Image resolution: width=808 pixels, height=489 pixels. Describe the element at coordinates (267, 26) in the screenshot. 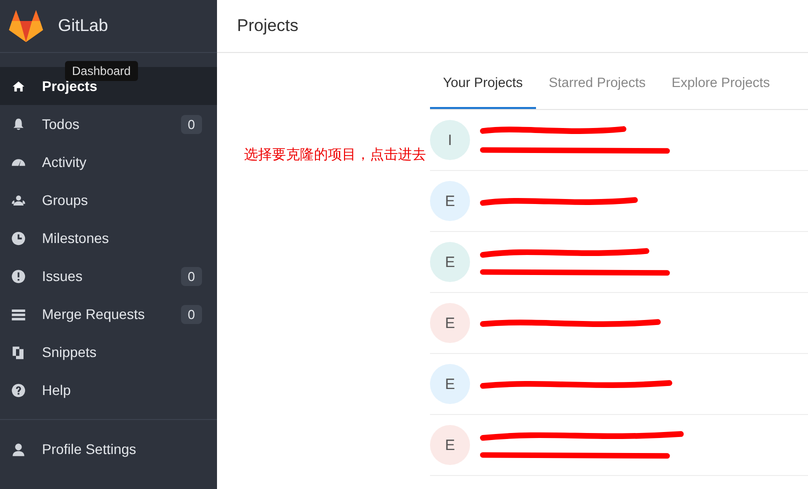

I see `page-title: Projects` at that location.